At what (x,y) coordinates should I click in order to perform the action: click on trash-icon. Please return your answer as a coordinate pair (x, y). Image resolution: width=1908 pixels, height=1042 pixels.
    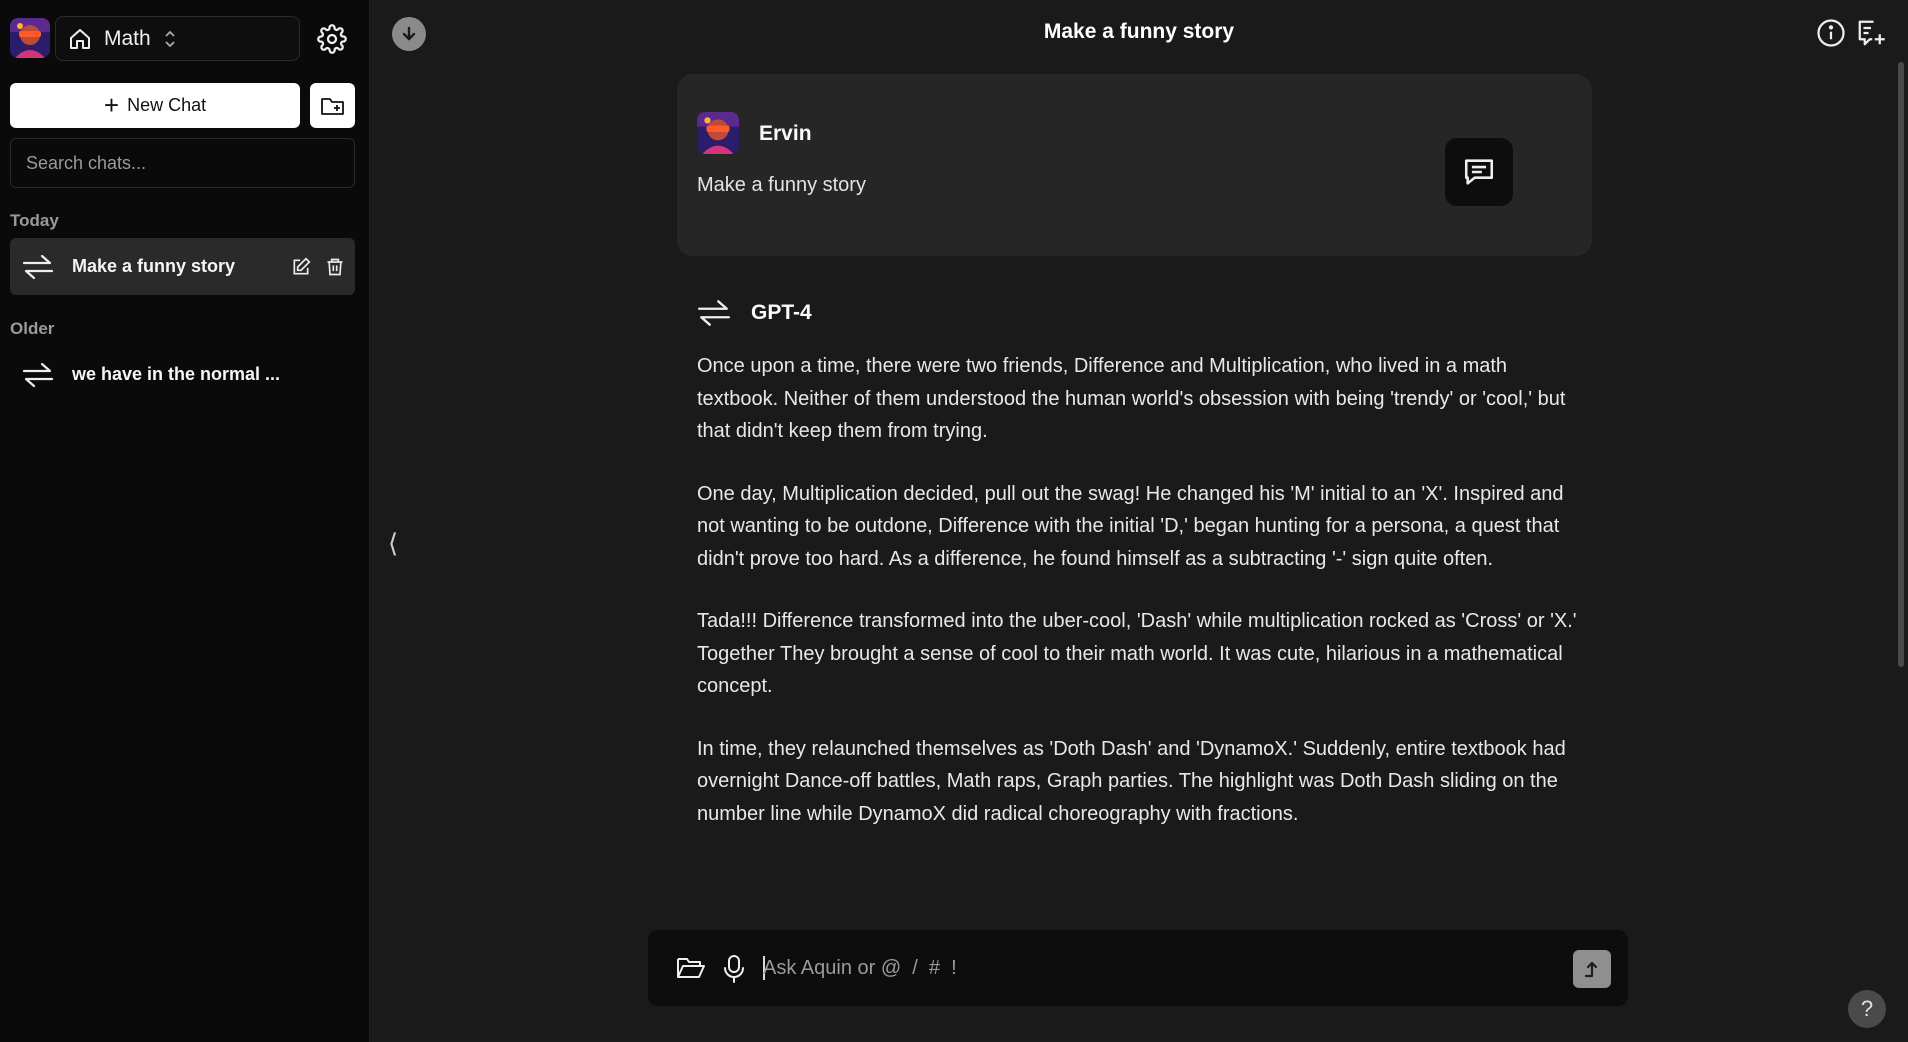
    Looking at the image, I should click on (335, 267).